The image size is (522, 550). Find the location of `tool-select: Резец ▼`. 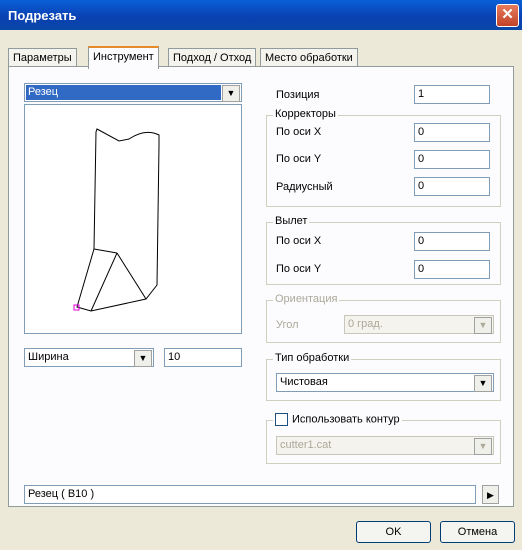

tool-select: Резец ▼ is located at coordinates (133, 92).